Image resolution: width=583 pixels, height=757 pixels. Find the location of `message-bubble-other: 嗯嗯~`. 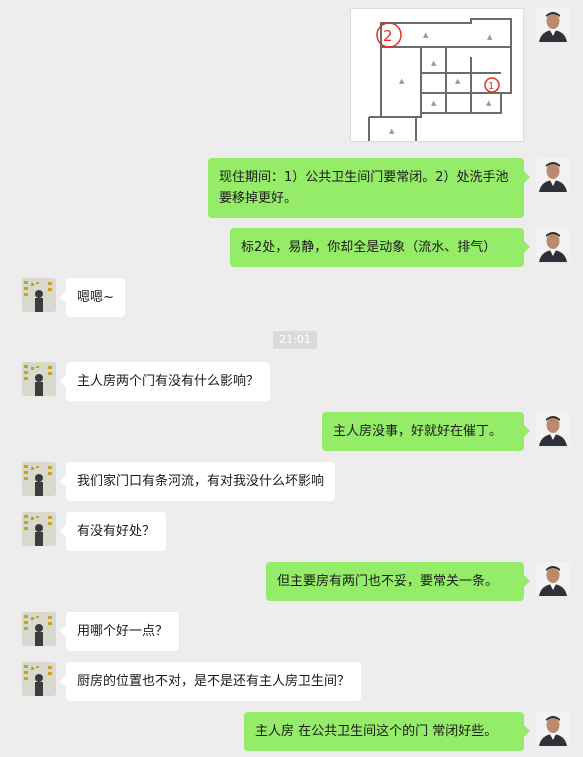

message-bubble-other: 嗯嗯~ is located at coordinates (92, 297).